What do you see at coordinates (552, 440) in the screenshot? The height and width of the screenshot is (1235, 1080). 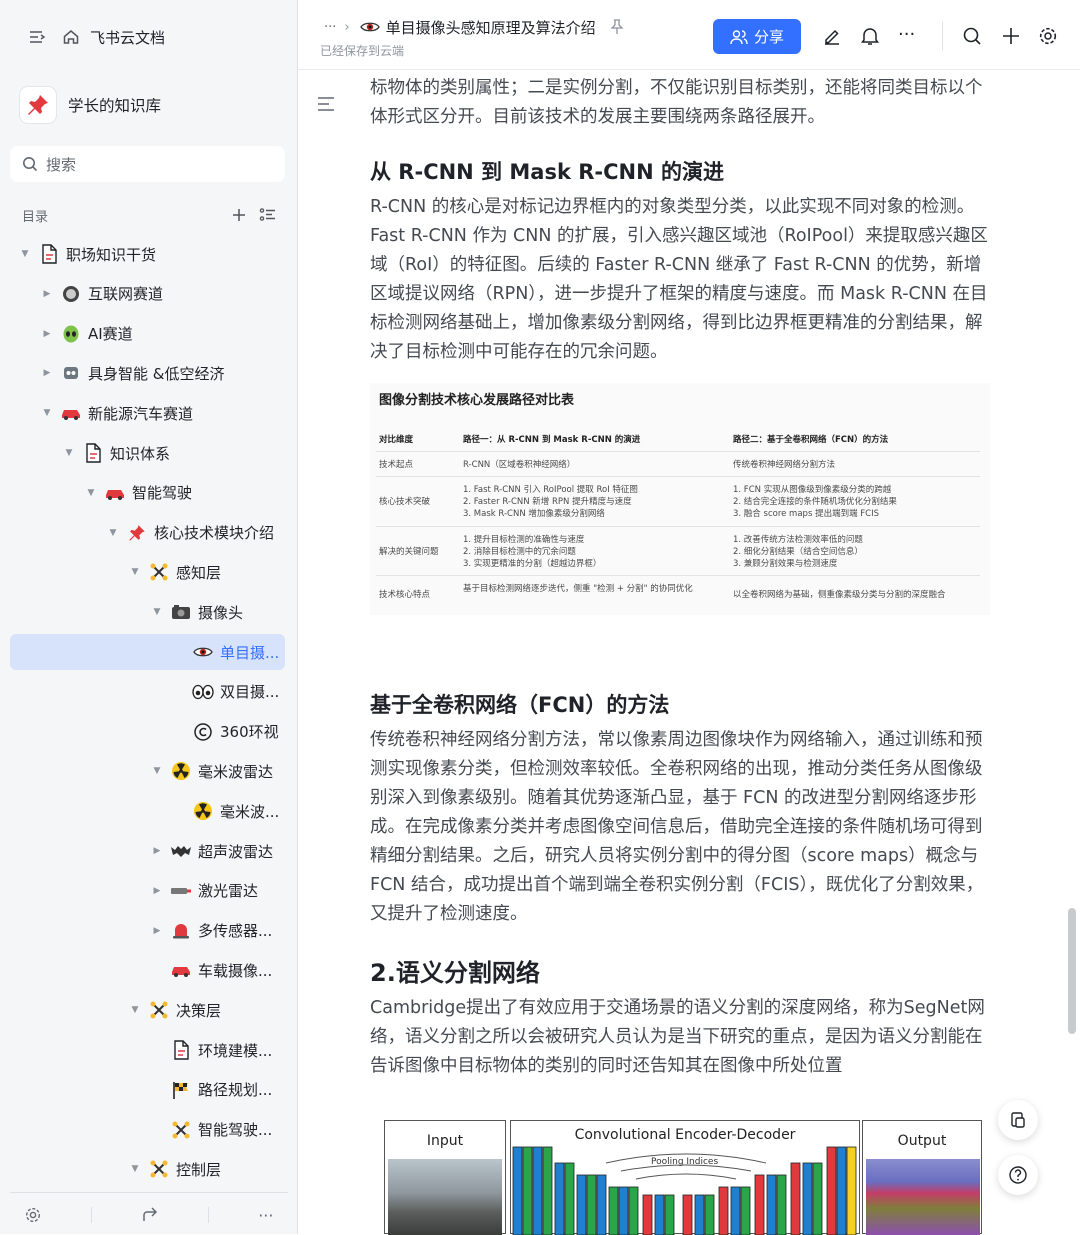 I see `table-header-path1: 路径一：从 R-CNN 到 Mask R-CNN 的演进` at bounding box center [552, 440].